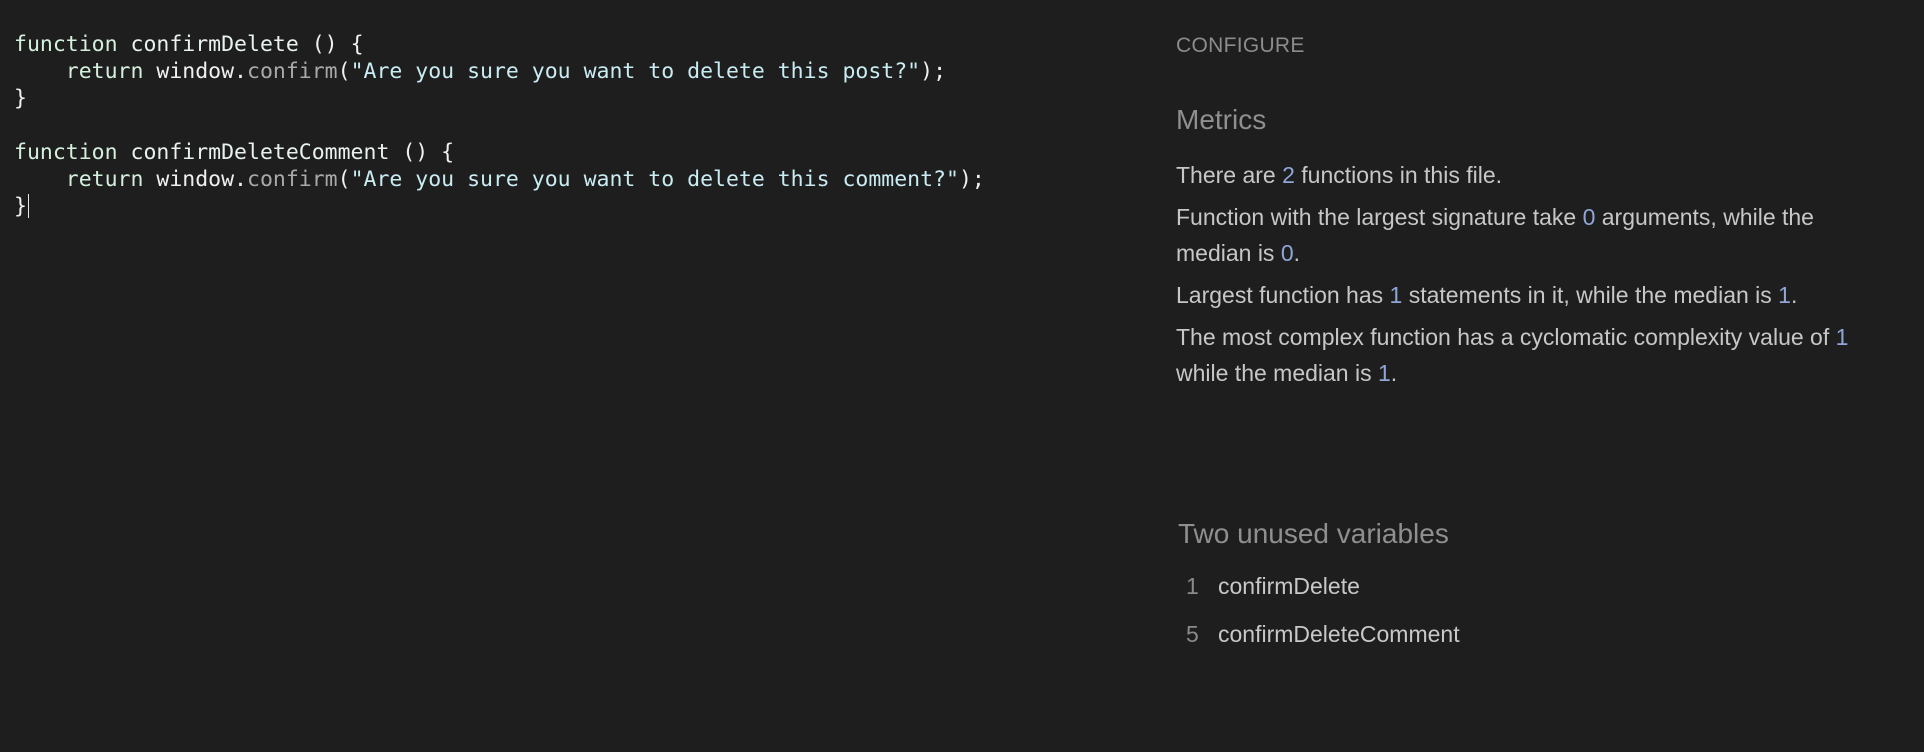 The width and height of the screenshot is (1924, 752). Describe the element at coordinates (1288, 175) in the screenshot. I see `metric-value: 2` at that location.